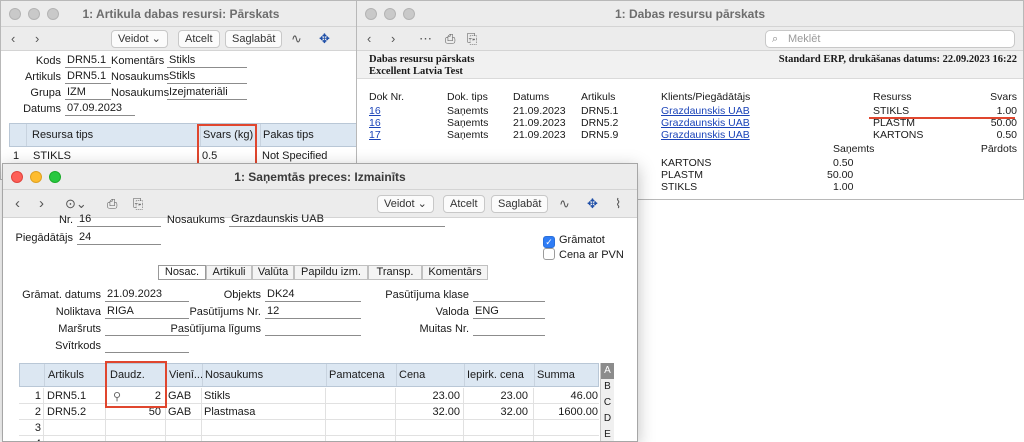 This screenshot has width=1024, height=442. I want to click on table-row: 4, so click(309, 438).